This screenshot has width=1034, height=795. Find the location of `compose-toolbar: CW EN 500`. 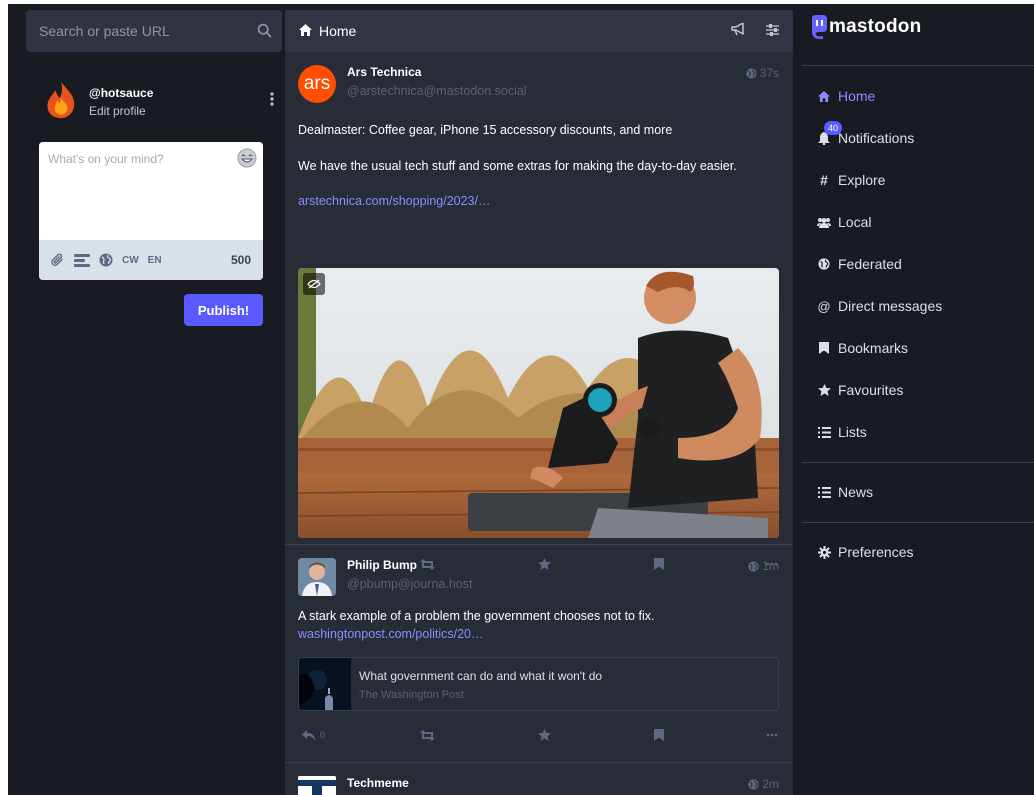

compose-toolbar: CW EN 500 is located at coordinates (151, 260).